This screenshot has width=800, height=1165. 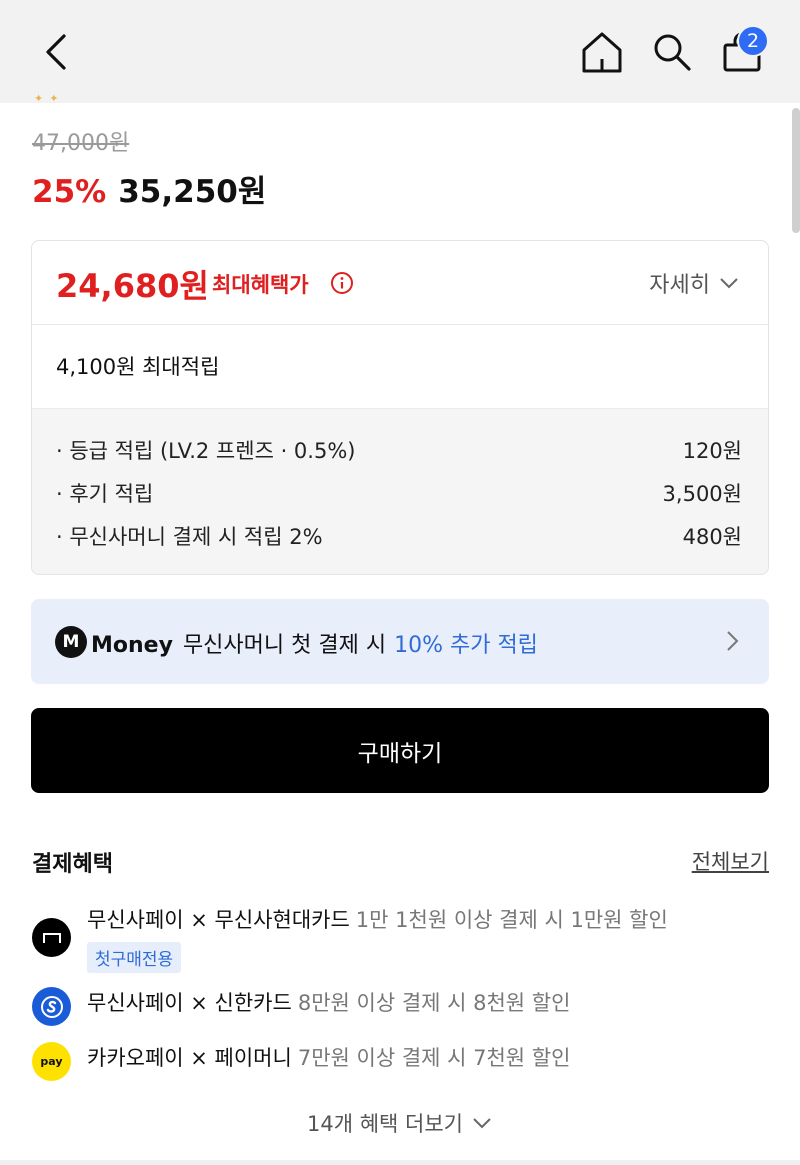 I want to click on cart-count-badge: 2, so click(x=753, y=41).